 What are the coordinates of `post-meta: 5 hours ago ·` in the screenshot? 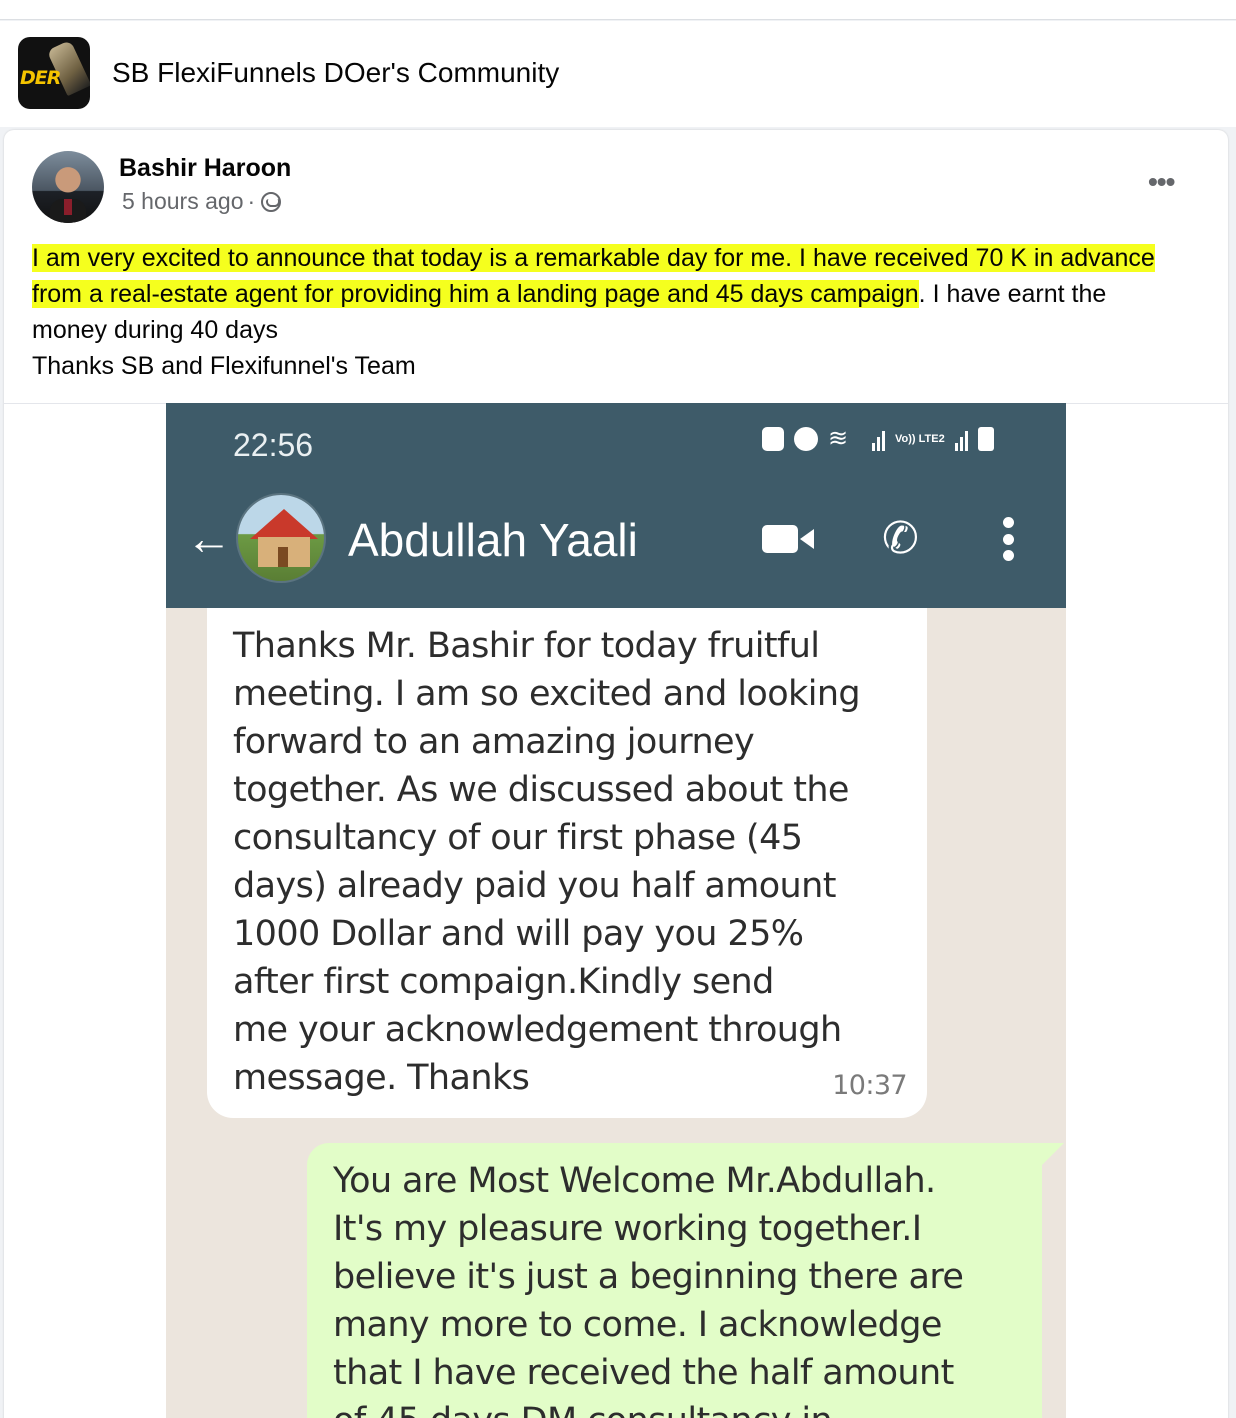 It's located at (202, 201).